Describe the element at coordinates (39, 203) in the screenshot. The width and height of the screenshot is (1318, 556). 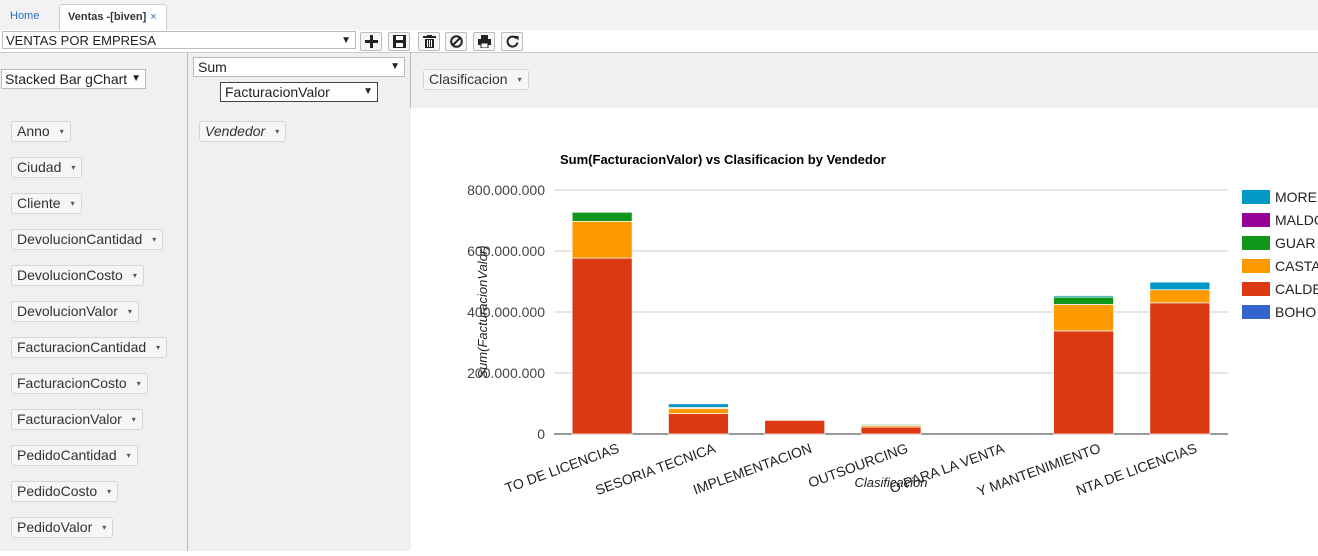
I see `field-label: Cliente` at that location.